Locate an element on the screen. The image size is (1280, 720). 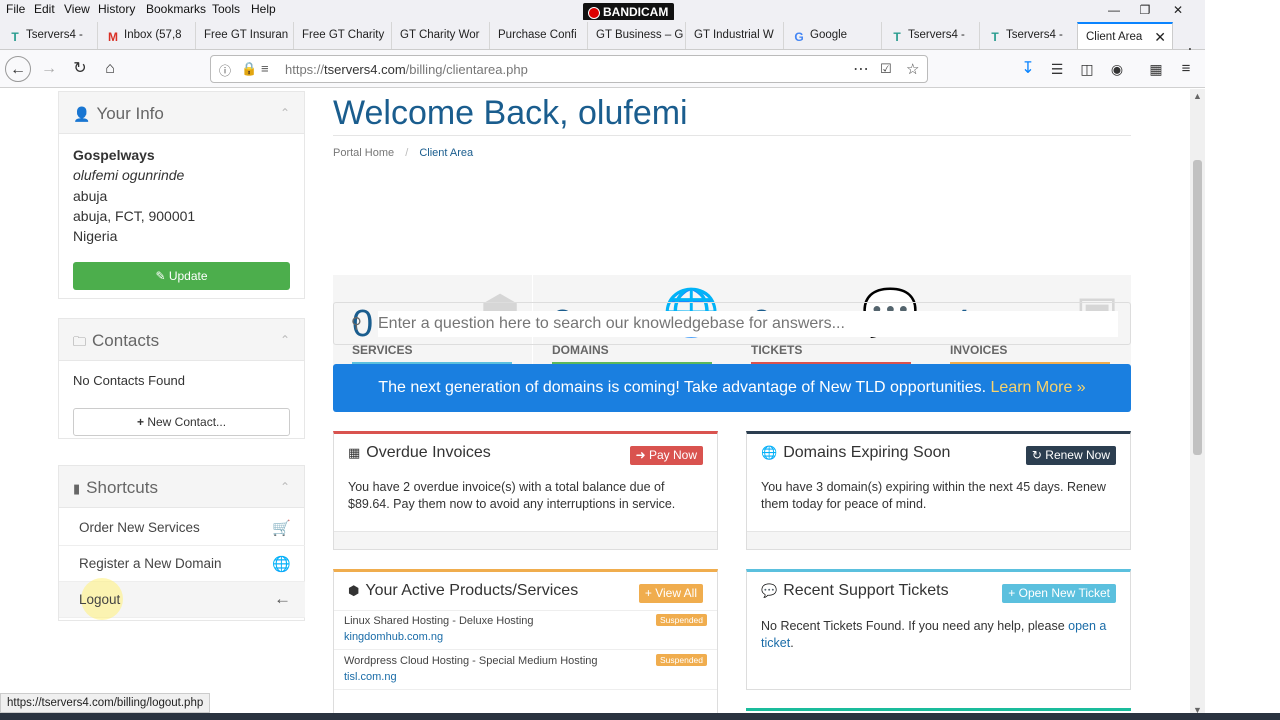
bookmark-star-icon: ☆ is located at coordinates (912, 69).